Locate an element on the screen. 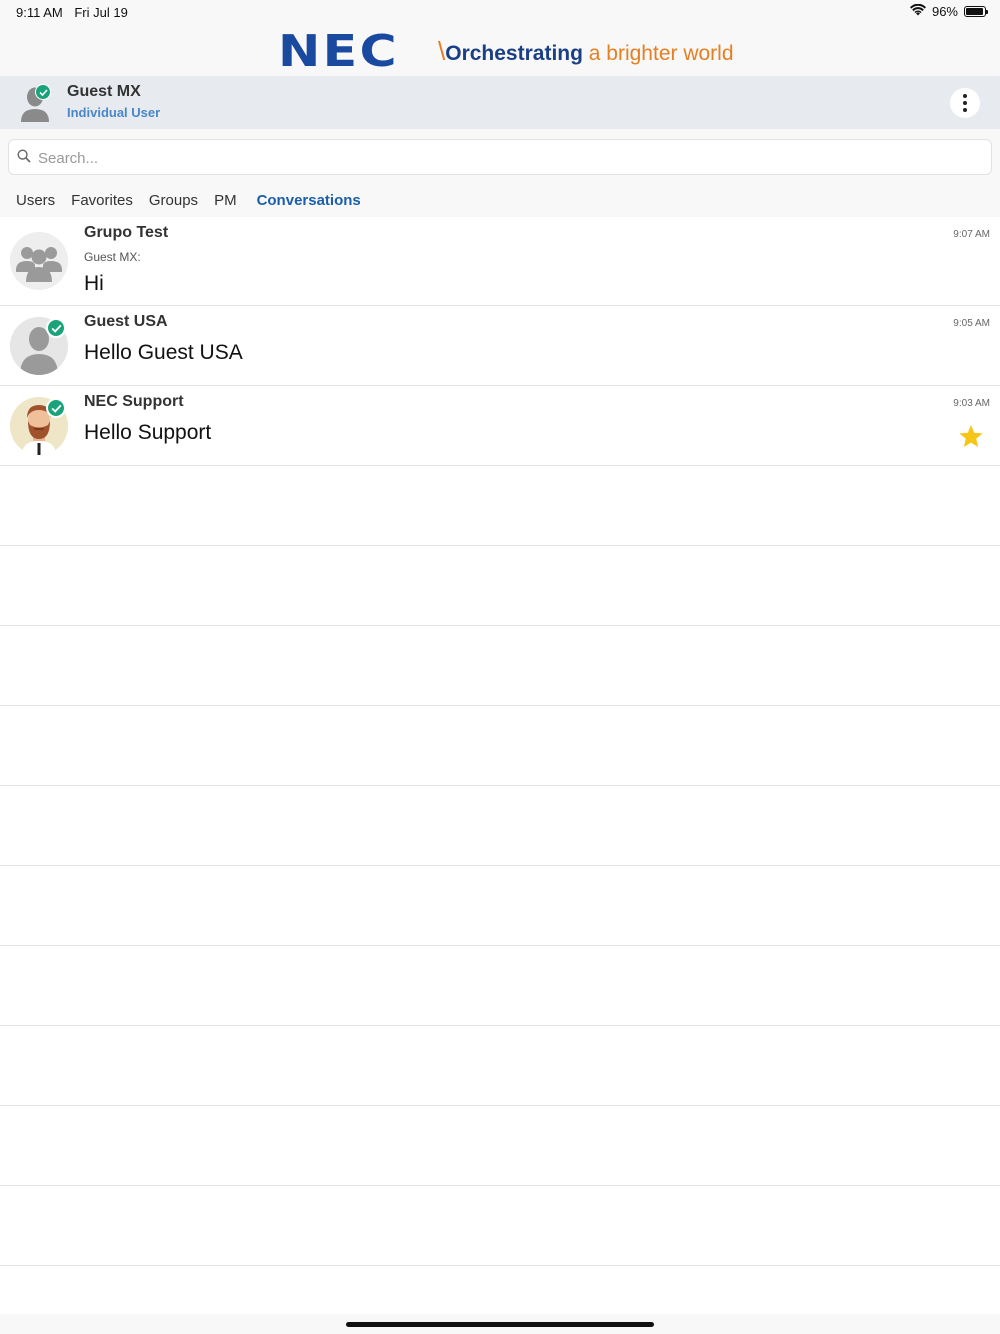  tab-bar: Users Favorites Groups PM Conversations is located at coordinates (196, 200).